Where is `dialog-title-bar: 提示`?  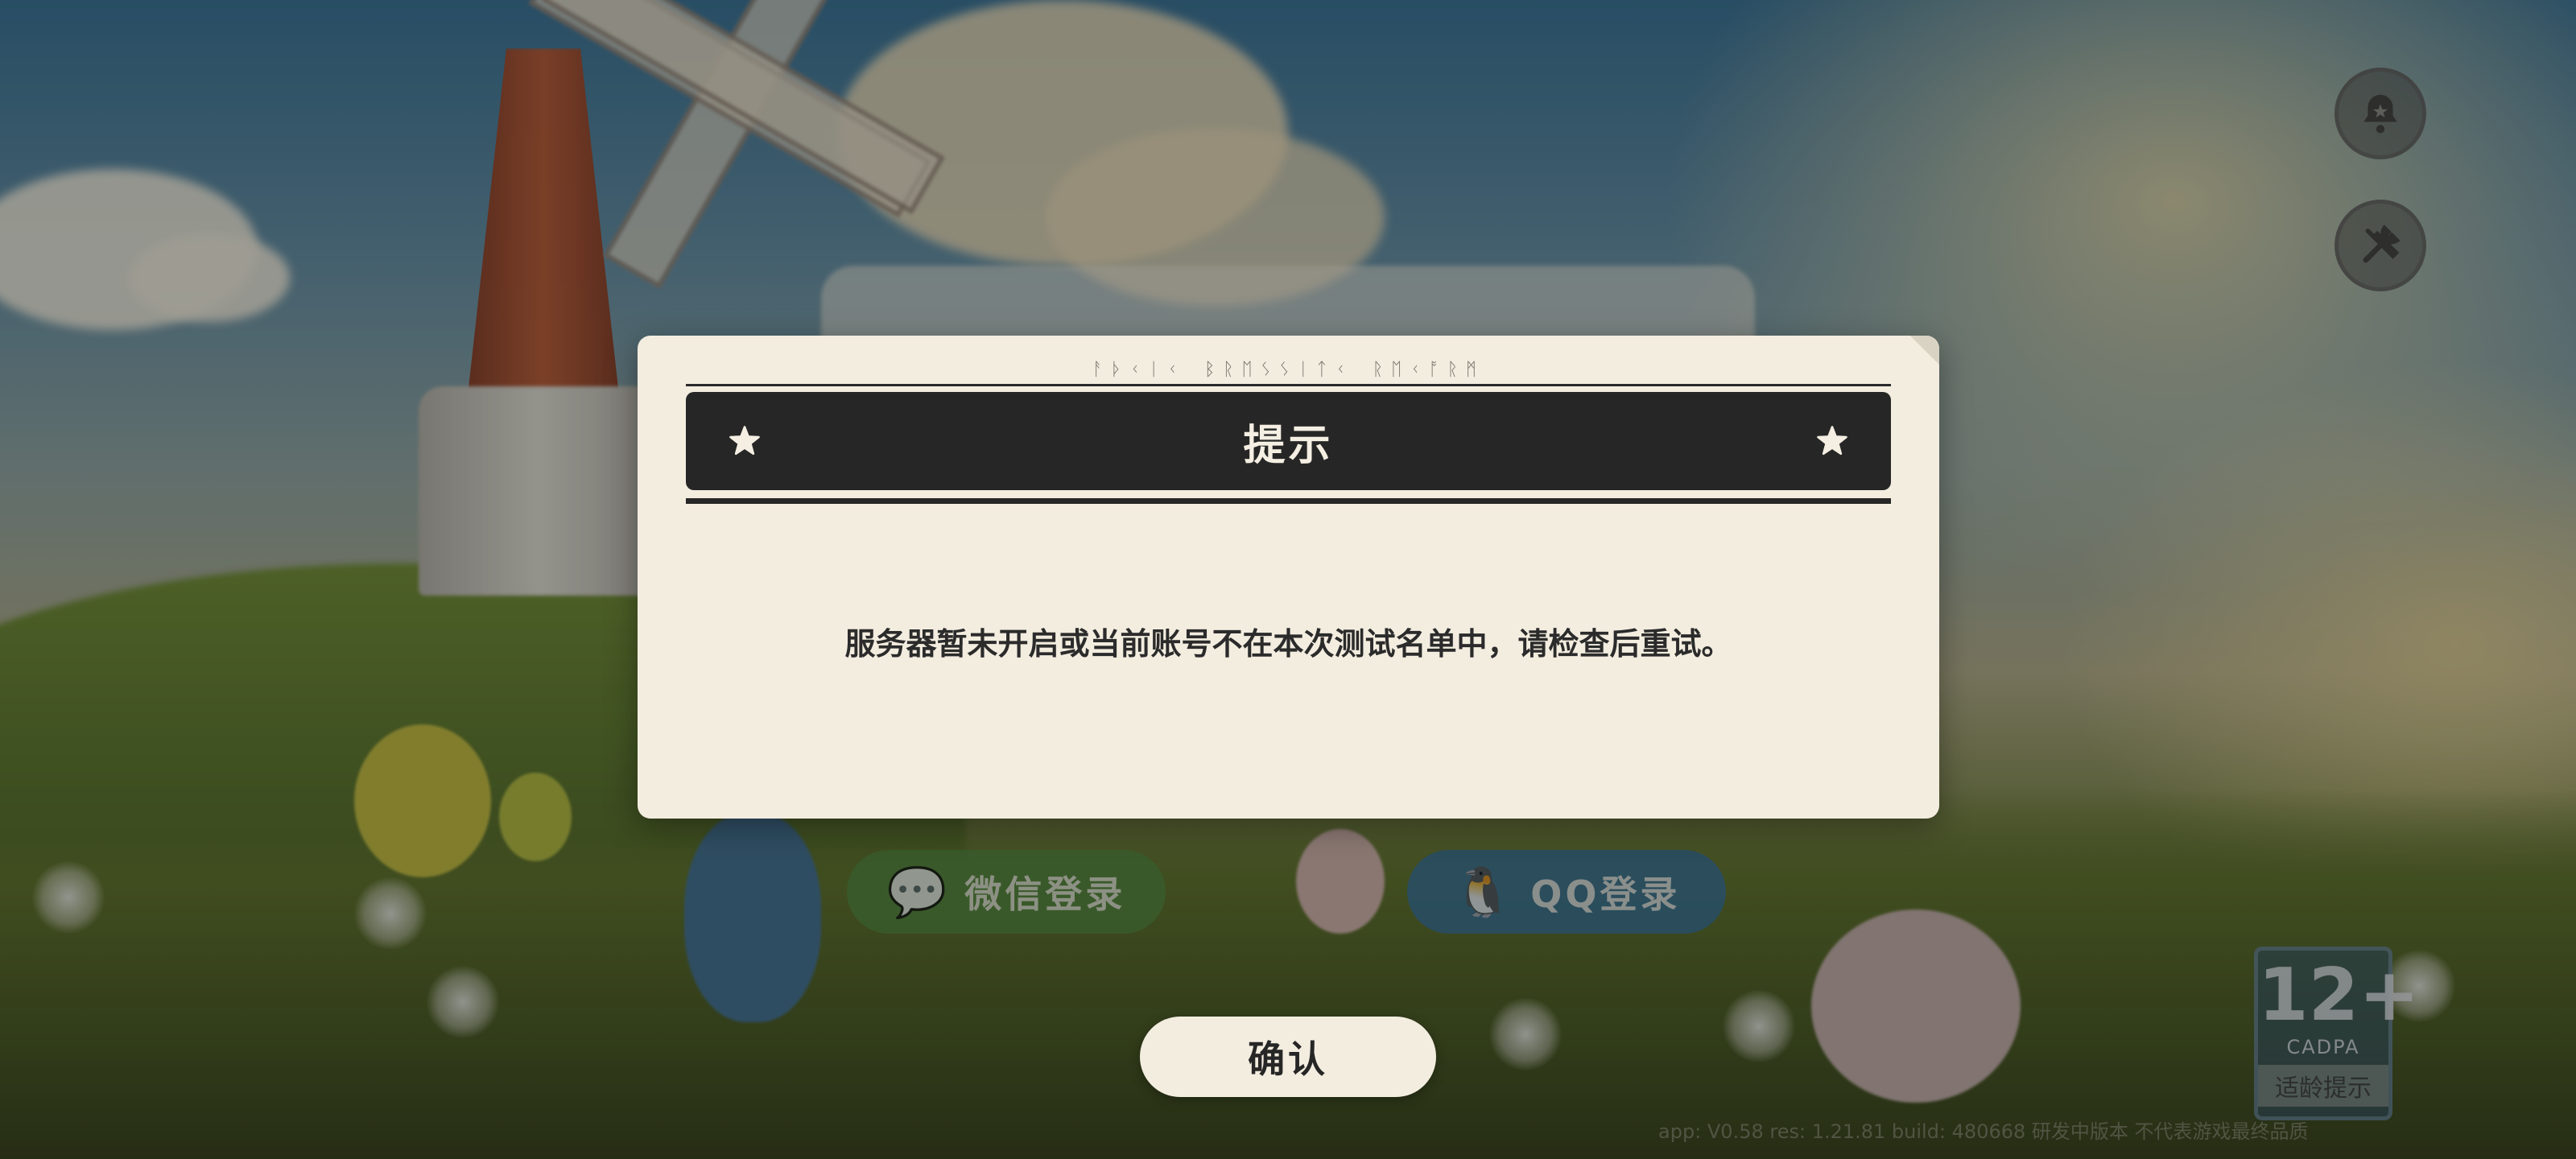 dialog-title-bar: 提示 is located at coordinates (1288, 441).